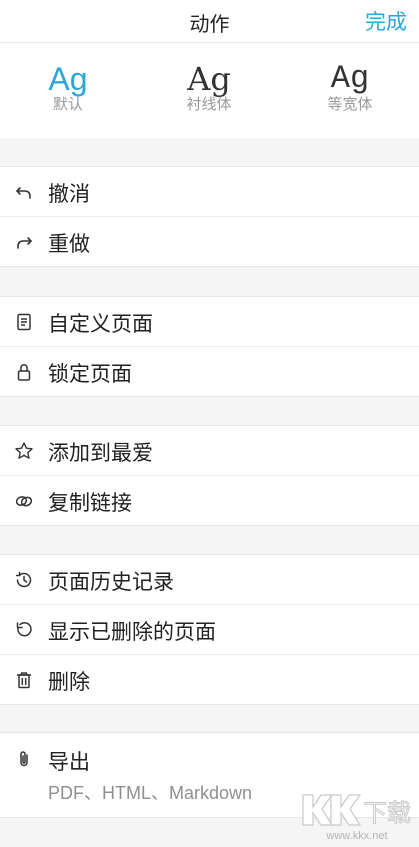 This screenshot has height=847, width=419. Describe the element at coordinates (24, 630) in the screenshot. I see `restore-icon` at that location.